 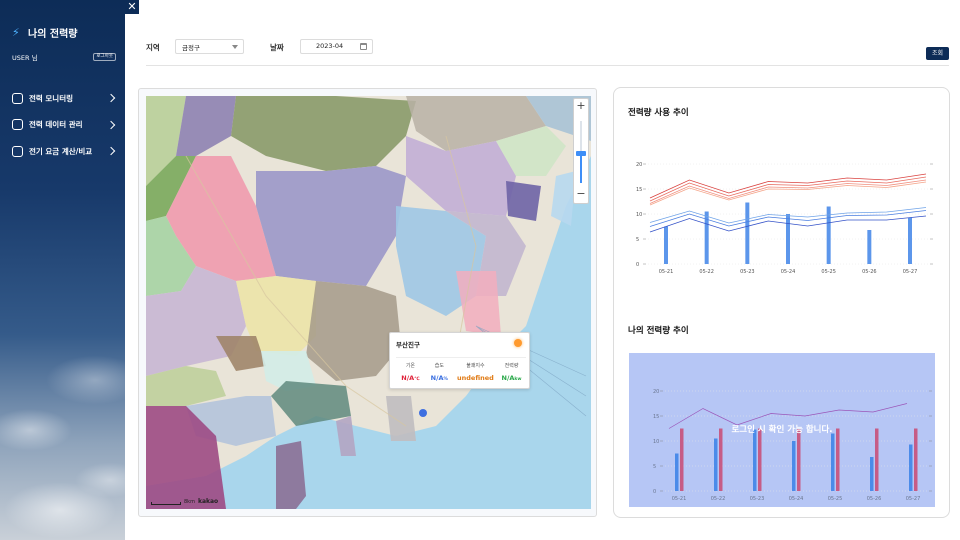 I want to click on scale-label: 8km, so click(x=189, y=502).